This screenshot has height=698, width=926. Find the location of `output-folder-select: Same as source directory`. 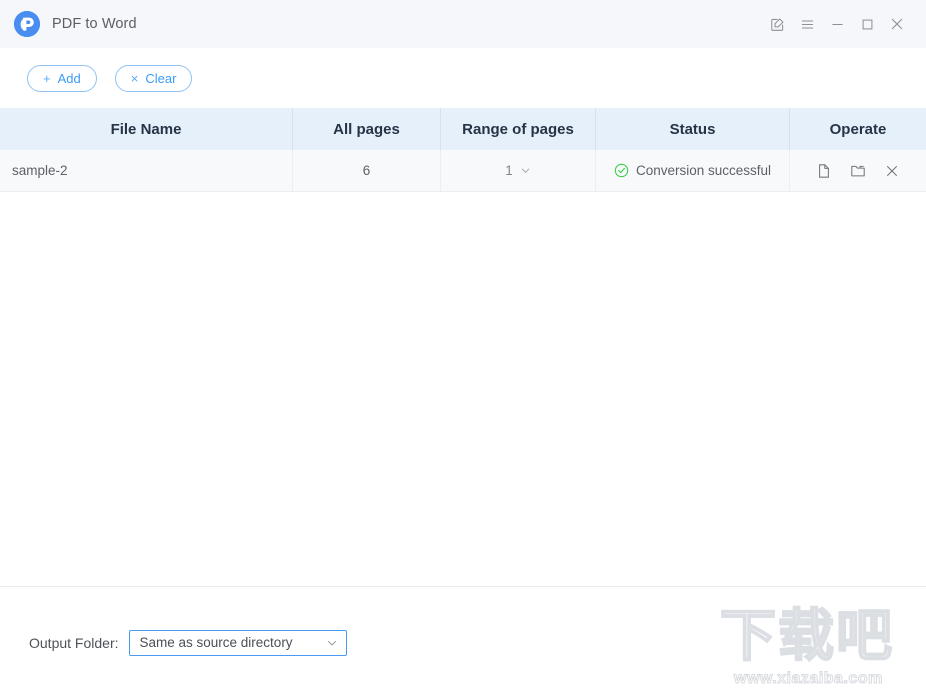

output-folder-select: Same as source directory is located at coordinates (237, 642).